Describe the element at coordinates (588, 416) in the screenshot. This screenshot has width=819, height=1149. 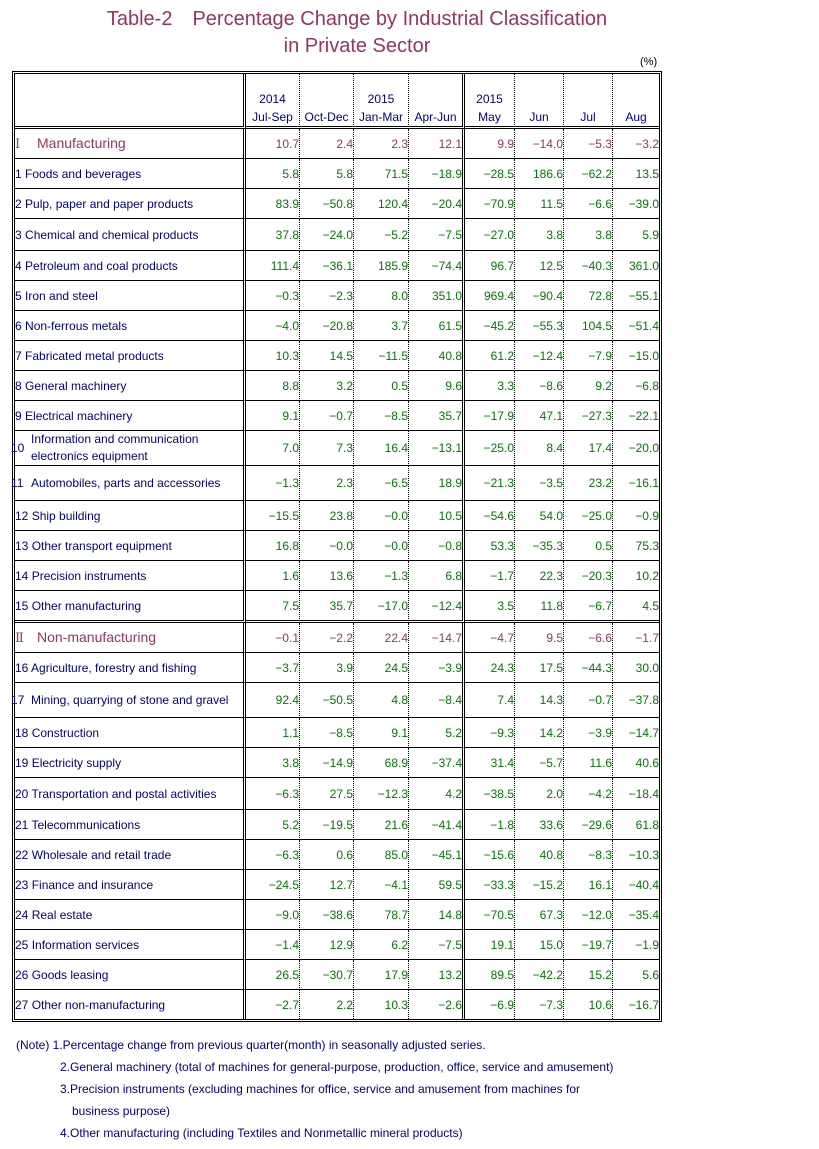
I see `value-cell: −27.3` at that location.